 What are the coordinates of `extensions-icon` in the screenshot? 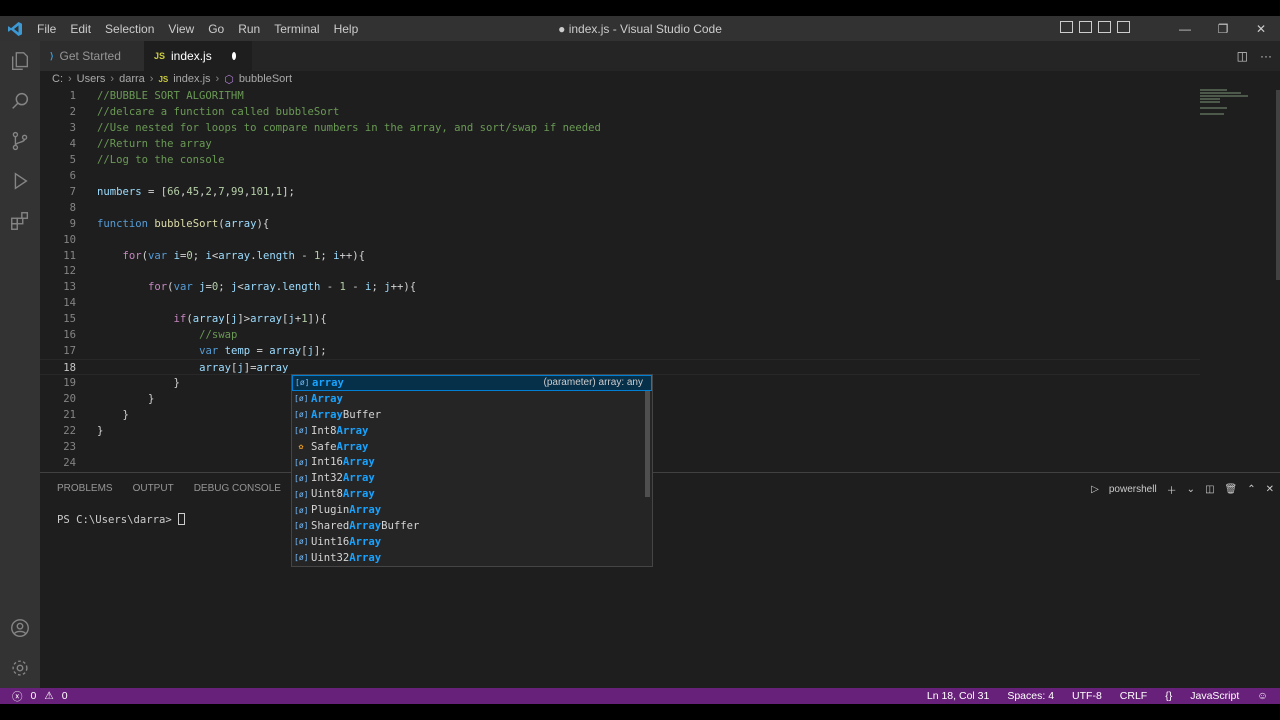 It's located at (20, 221).